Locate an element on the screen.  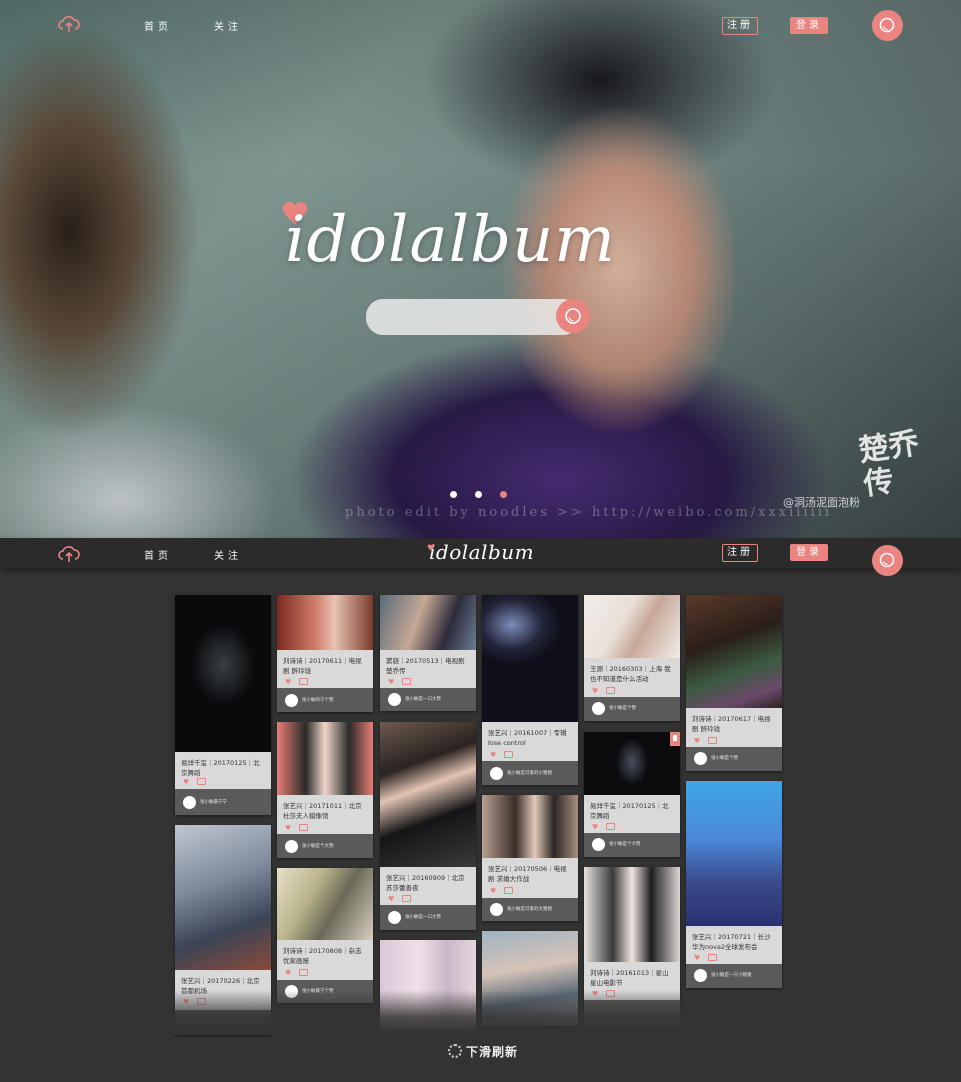
card-user: 张小敏最宁宁 is located at coordinates (223, 803).